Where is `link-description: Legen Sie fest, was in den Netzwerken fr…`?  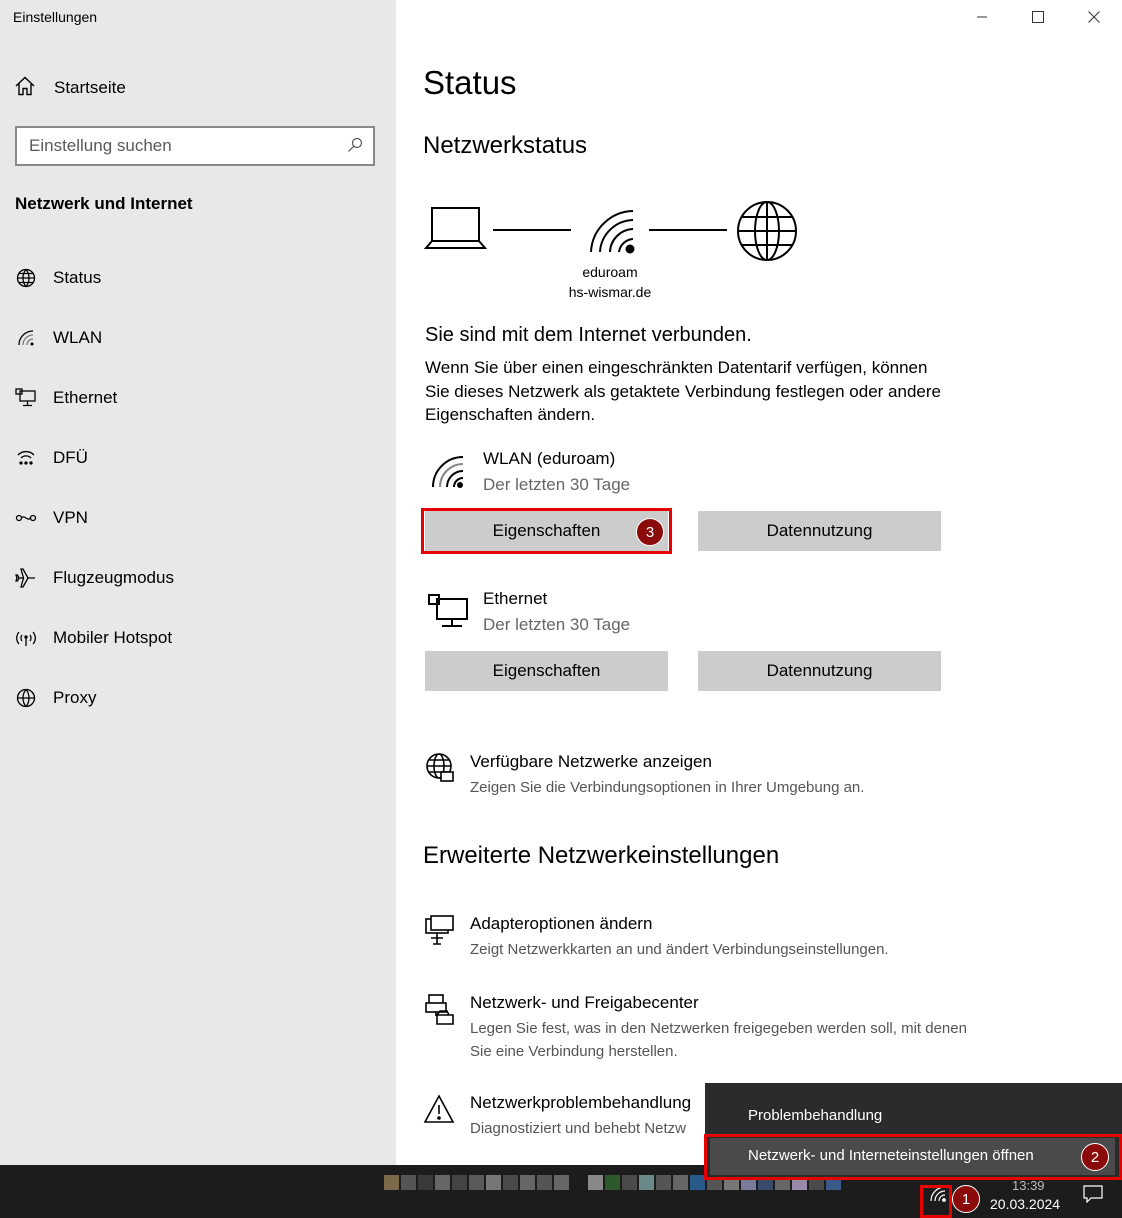 link-description: Legen Sie fest, was in den Netzwerken fr… is located at coordinates (718, 1040).